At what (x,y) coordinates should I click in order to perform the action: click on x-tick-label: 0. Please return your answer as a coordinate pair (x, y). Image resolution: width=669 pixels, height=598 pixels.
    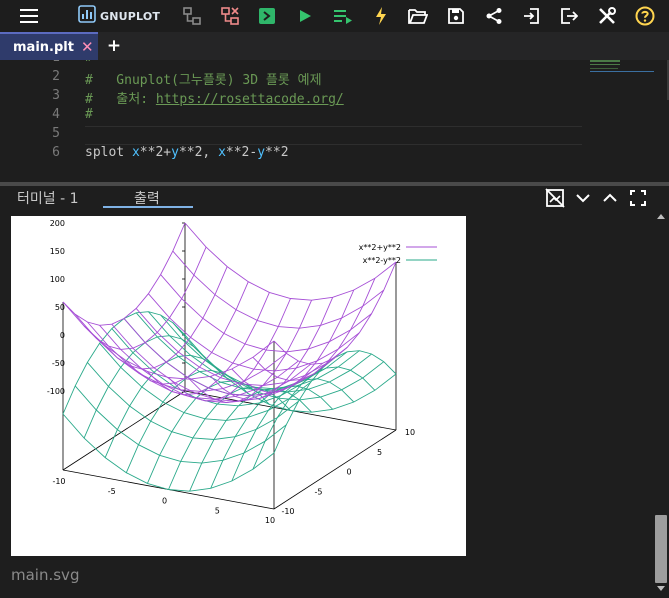
    Looking at the image, I should click on (164, 501).